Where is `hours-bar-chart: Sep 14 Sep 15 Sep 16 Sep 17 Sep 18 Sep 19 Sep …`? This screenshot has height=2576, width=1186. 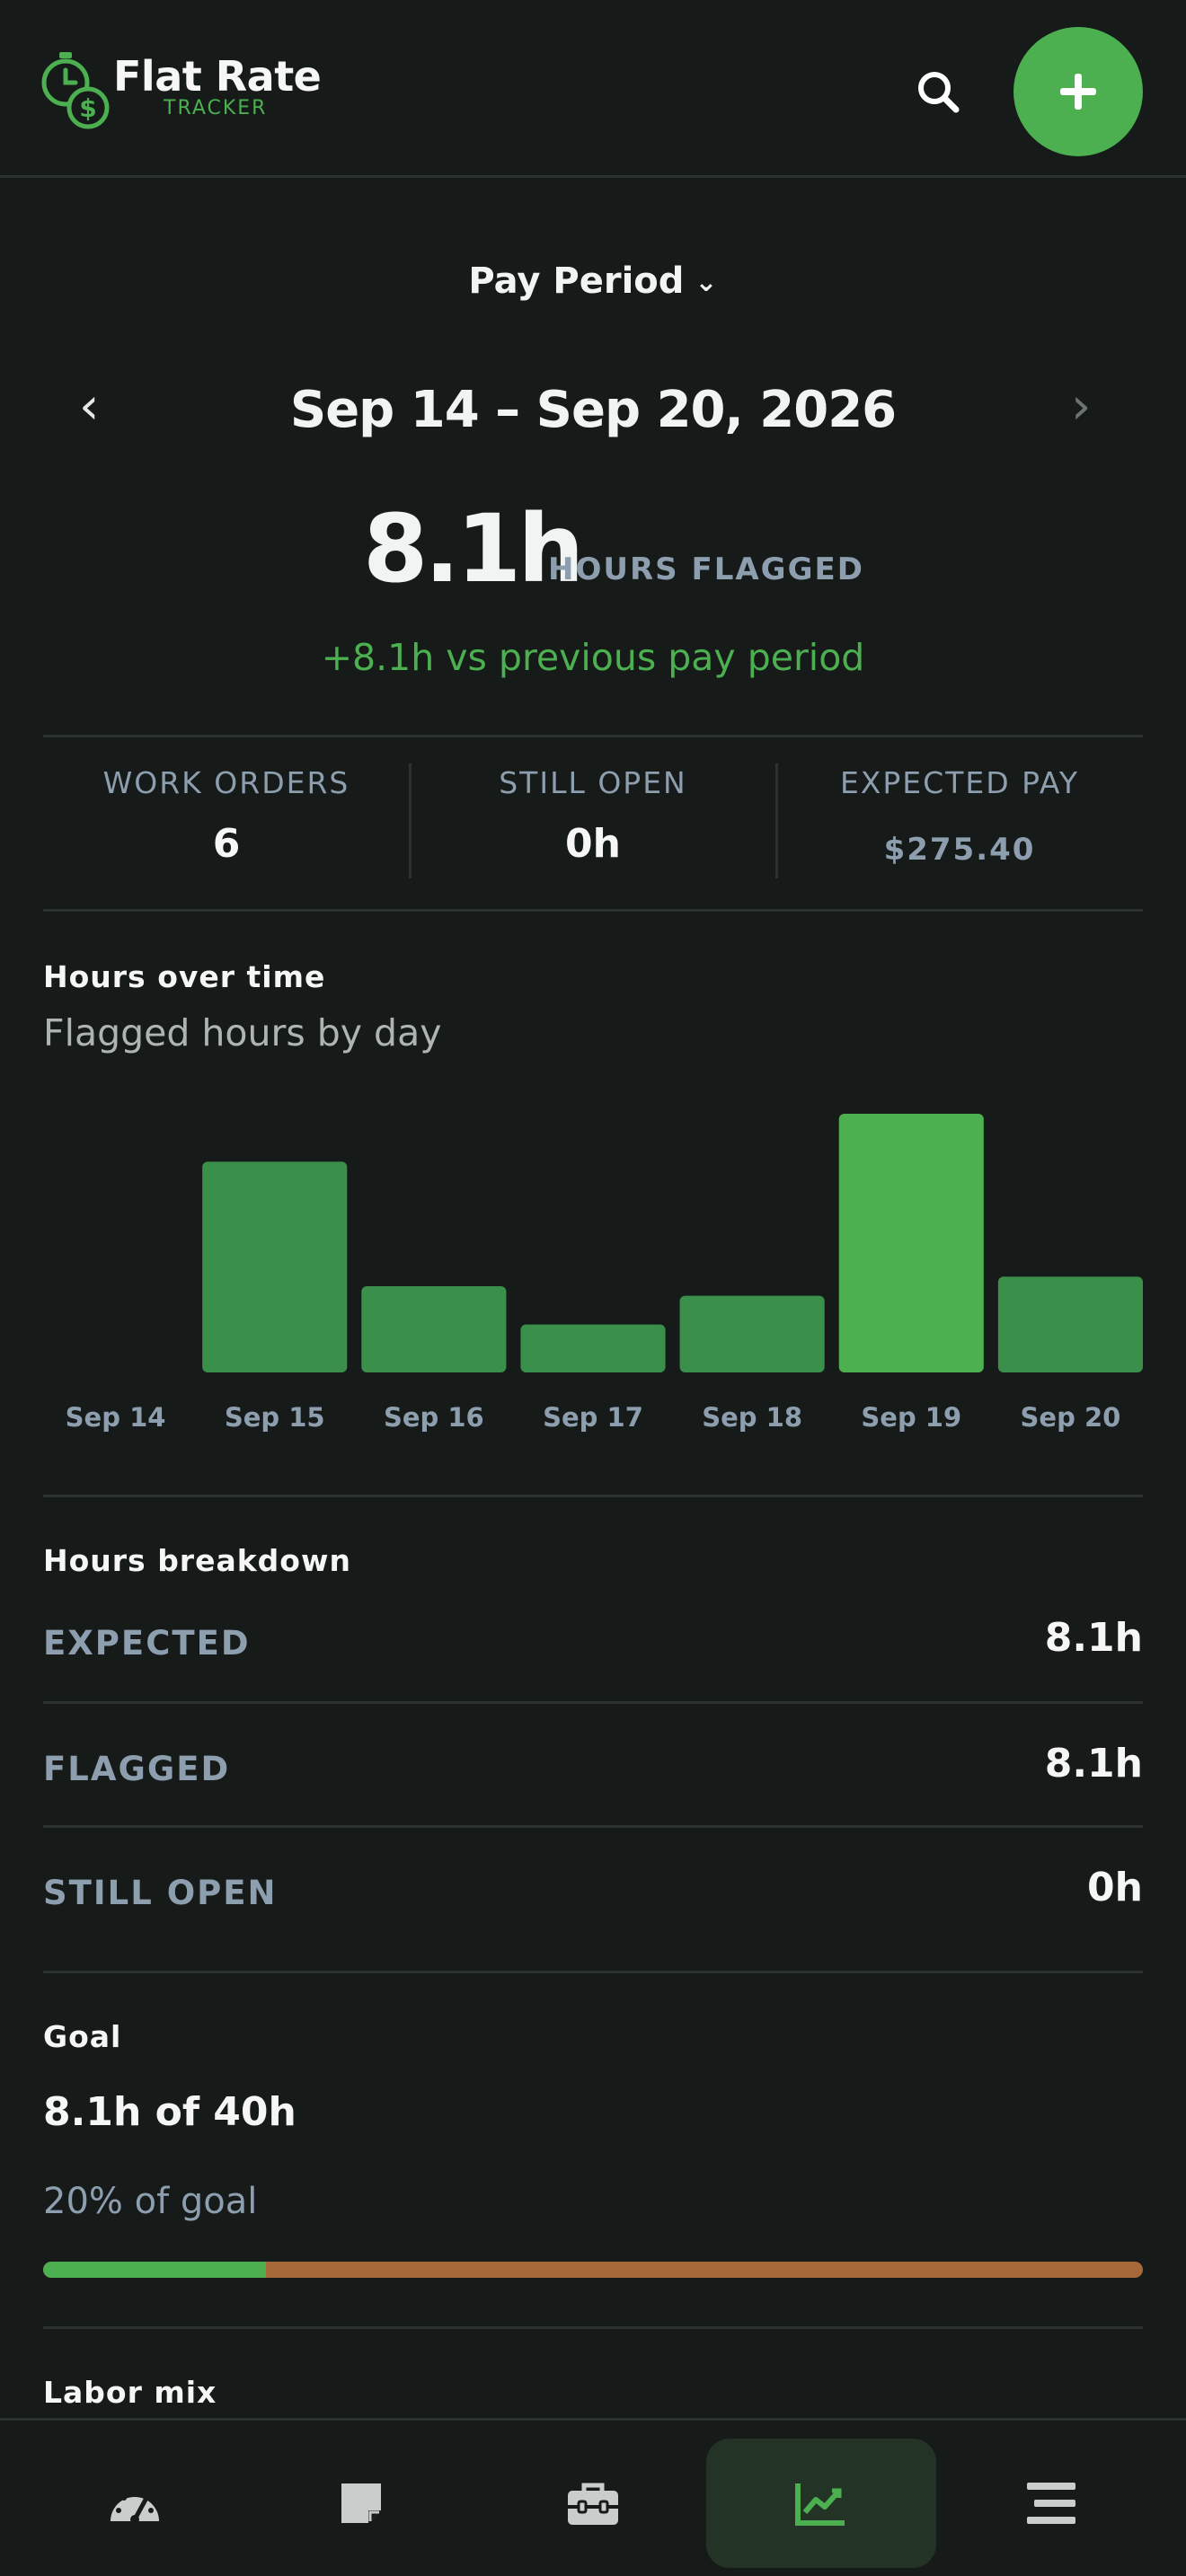 hours-bar-chart: Sep 14 Sep 15 Sep 16 Sep 17 Sep 18 Sep 19 Sep … is located at coordinates (604, 1273).